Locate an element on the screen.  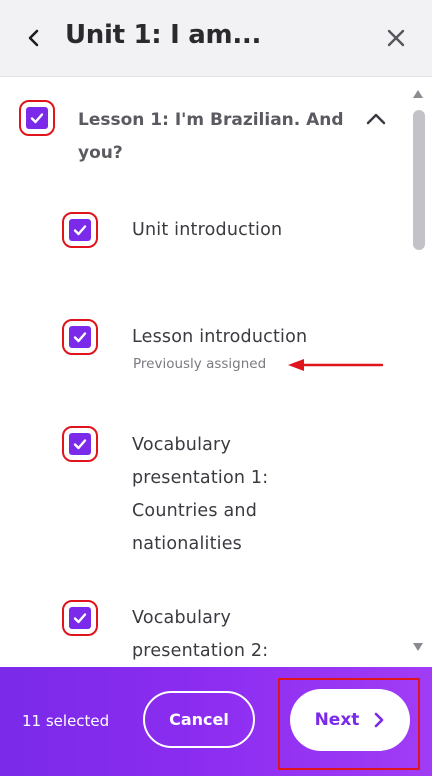
item-checkbox-unit-introduction is located at coordinates (80, 230).